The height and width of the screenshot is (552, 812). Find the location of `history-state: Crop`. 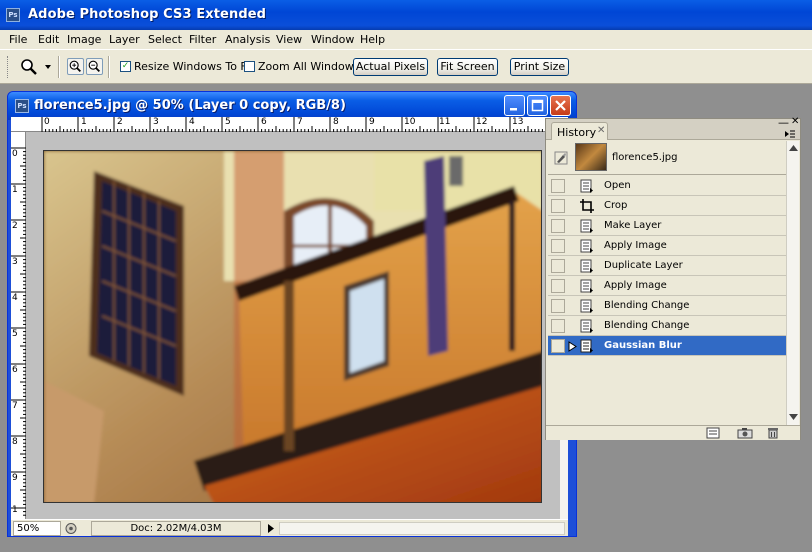

history-state: Crop is located at coordinates (667, 206).